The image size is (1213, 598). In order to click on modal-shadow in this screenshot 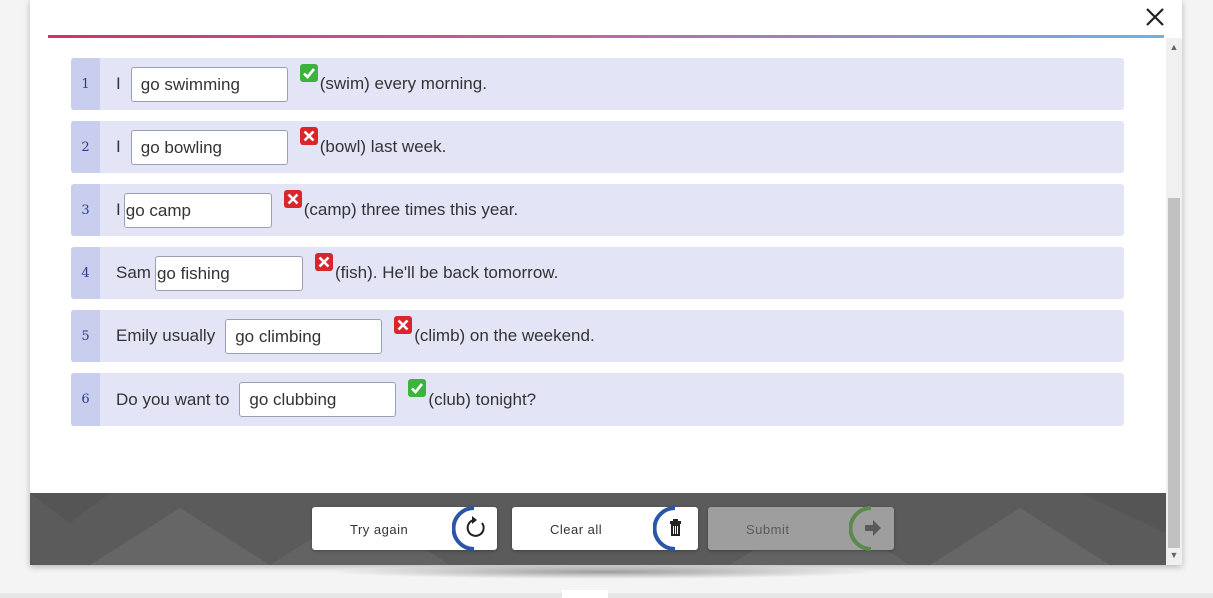, I will do `click(604, 572)`.